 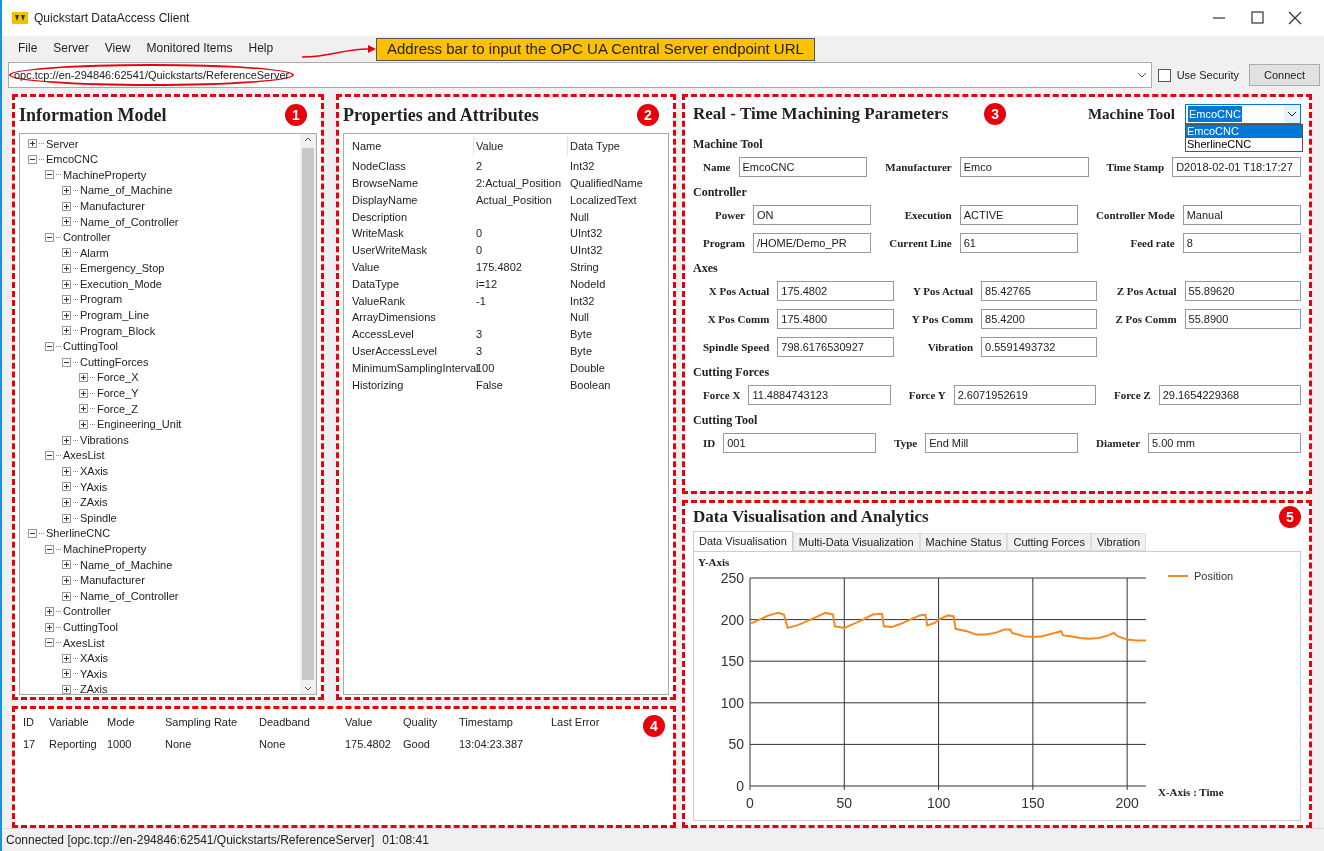 I want to click on text-field: /HOME/Demo_PR, so click(x=812, y=243).